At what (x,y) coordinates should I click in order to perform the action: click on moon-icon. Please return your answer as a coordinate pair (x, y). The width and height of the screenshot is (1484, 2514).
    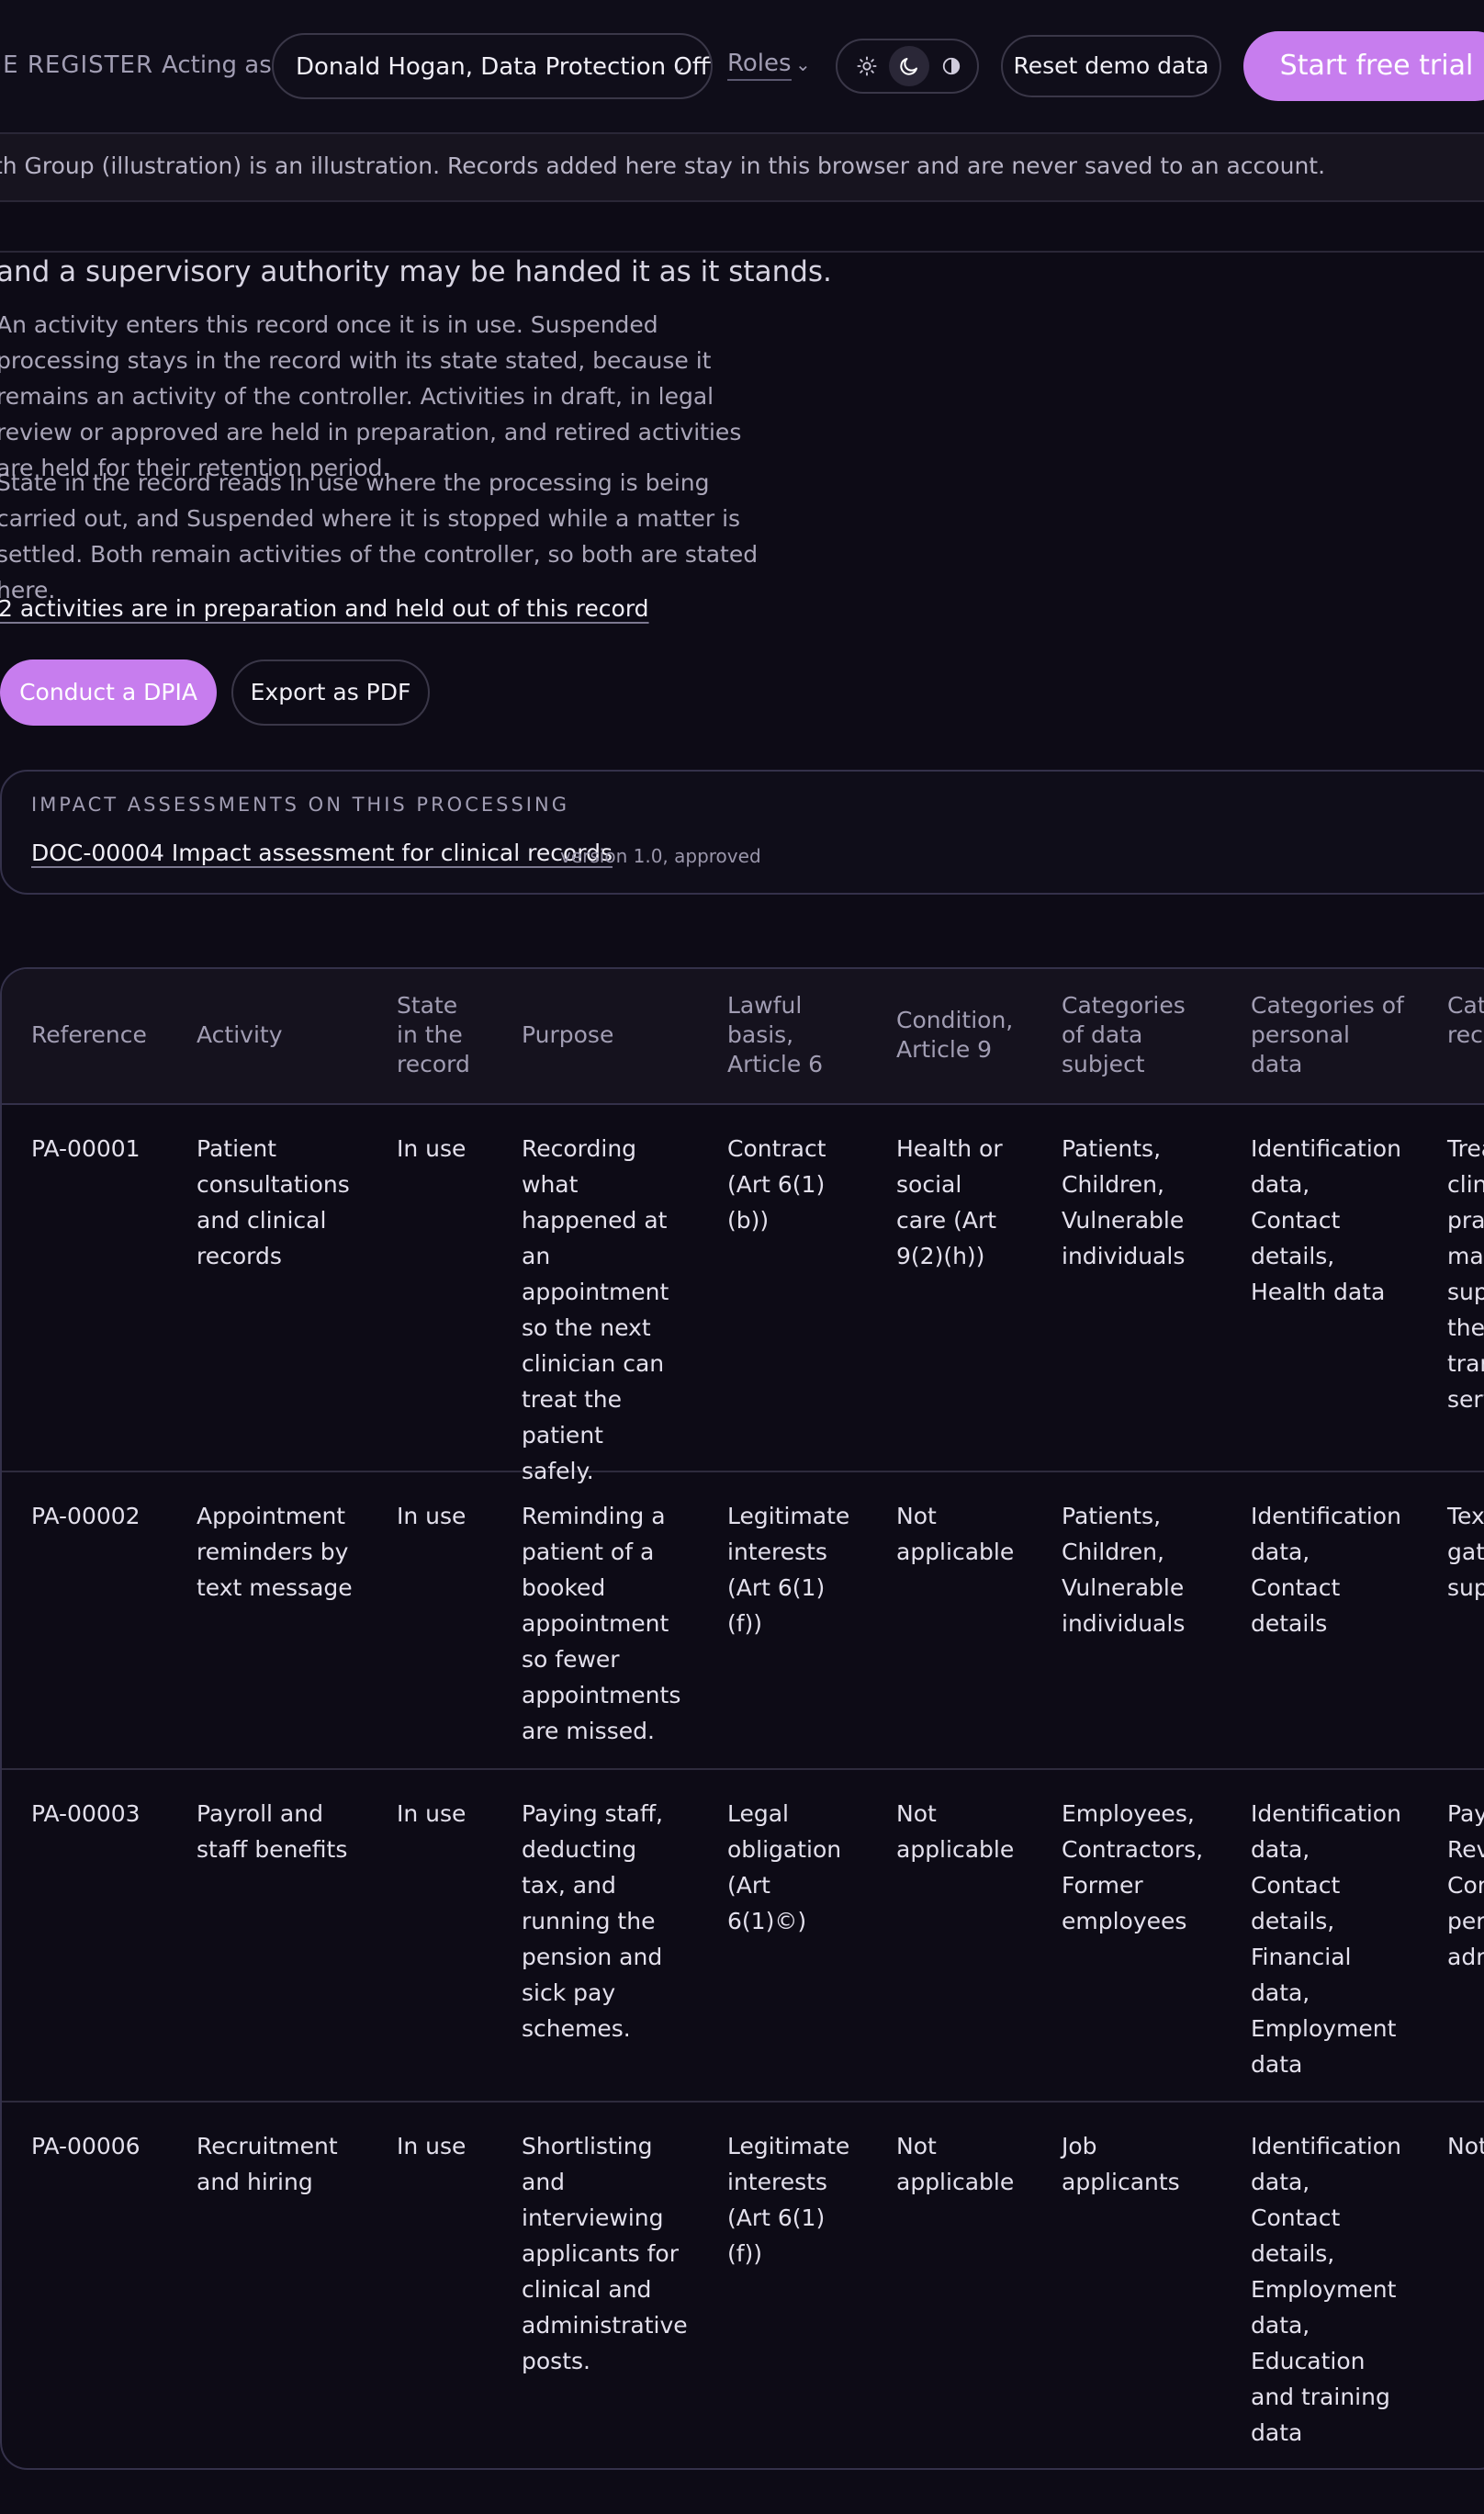
    Looking at the image, I should click on (909, 66).